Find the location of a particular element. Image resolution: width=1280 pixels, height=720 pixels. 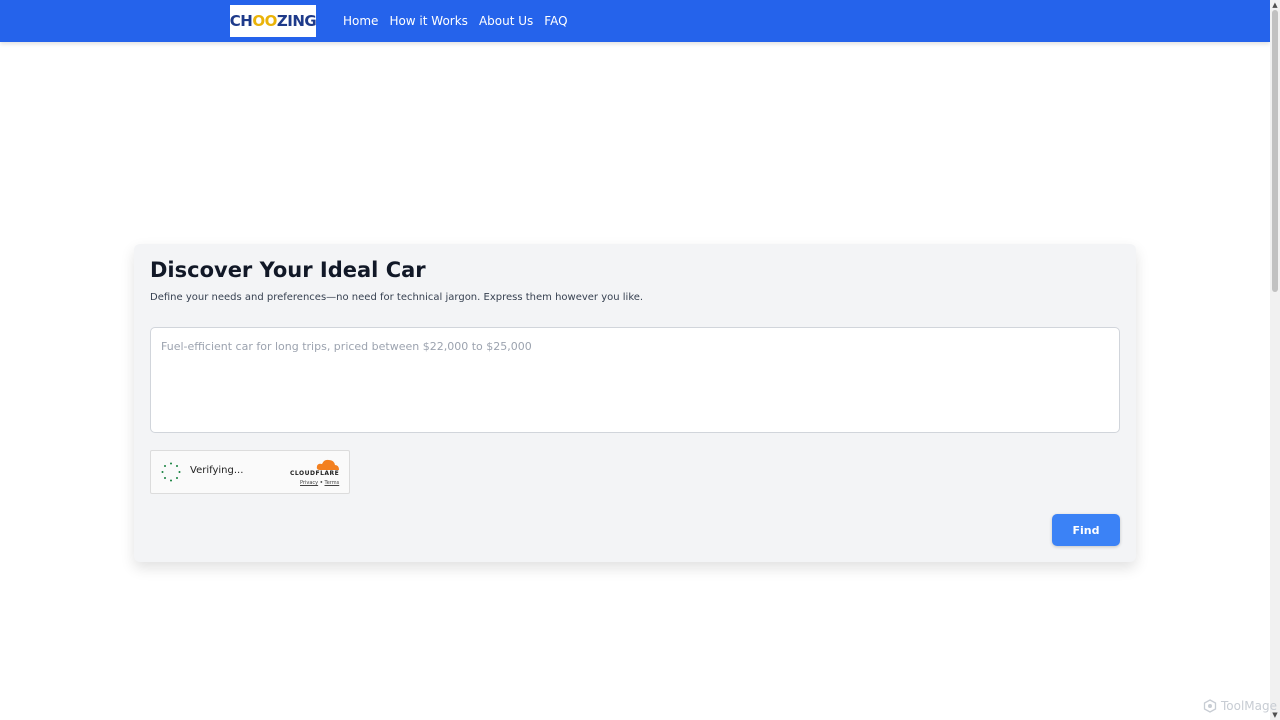

nav-about-us-link: About Us is located at coordinates (506, 21).